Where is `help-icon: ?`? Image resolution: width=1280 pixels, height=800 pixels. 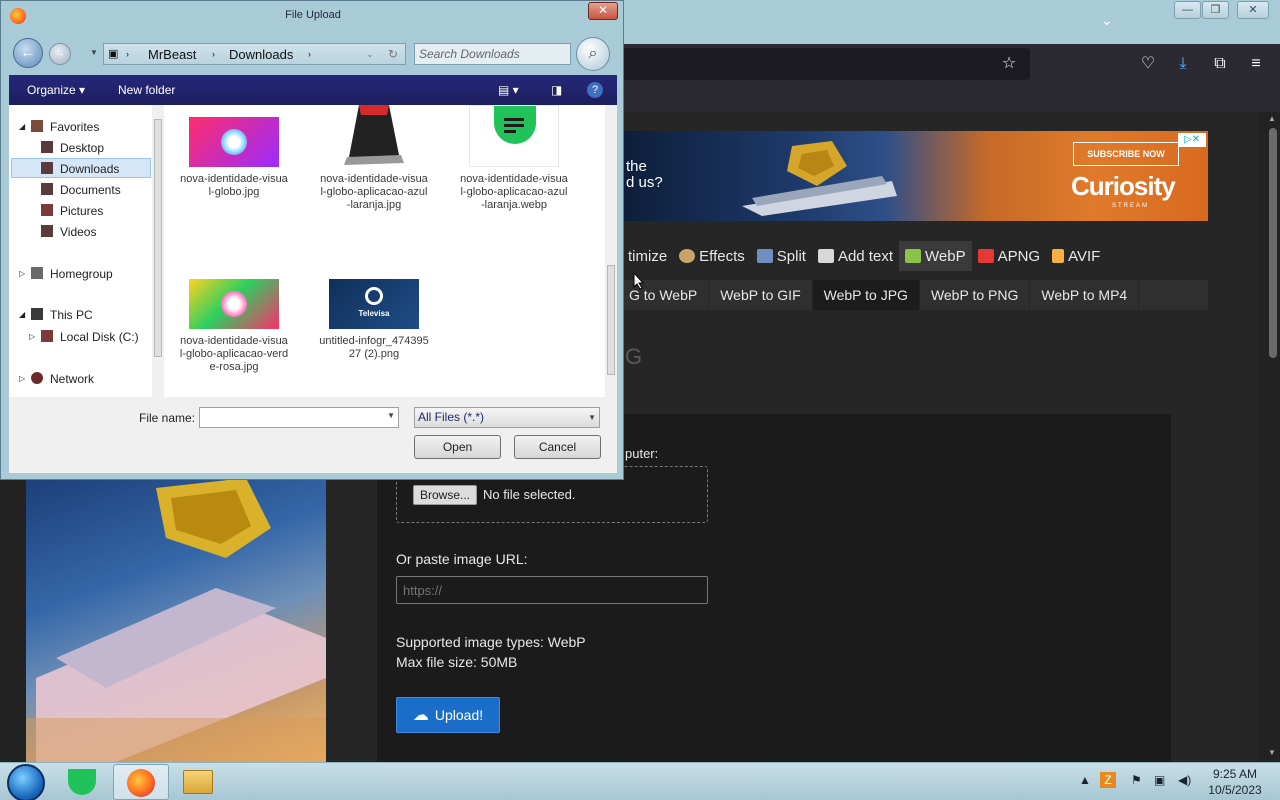
help-icon: ? is located at coordinates (595, 90).